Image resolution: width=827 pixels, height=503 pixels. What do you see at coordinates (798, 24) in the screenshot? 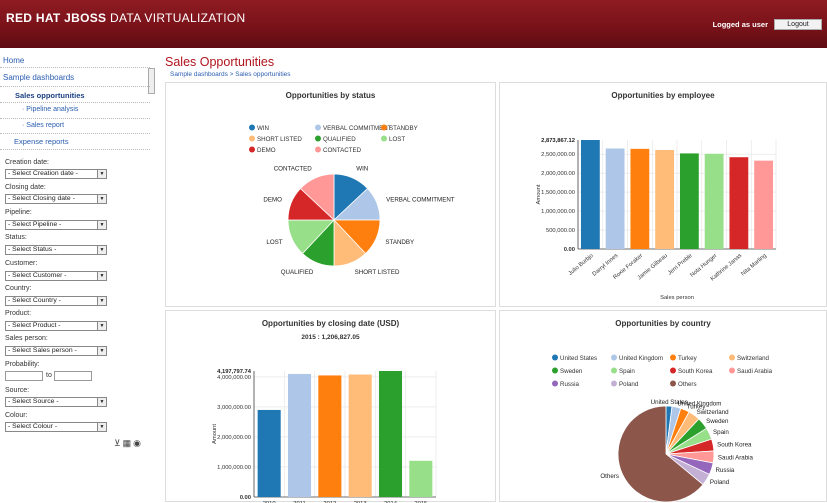
I see `logout-button: Logout` at bounding box center [798, 24].